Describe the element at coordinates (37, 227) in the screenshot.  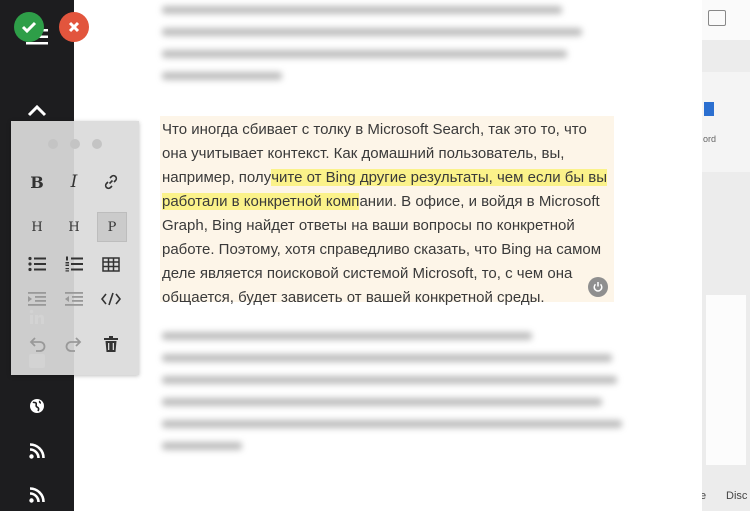
I see `heading-1-button: H` at that location.